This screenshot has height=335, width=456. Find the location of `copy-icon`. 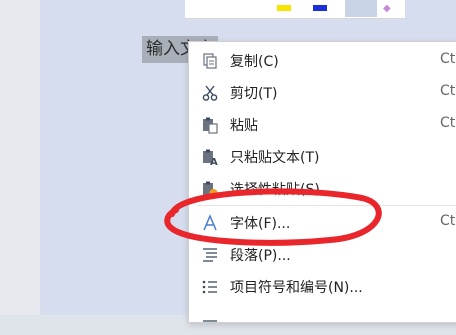

copy-icon is located at coordinates (210, 61).